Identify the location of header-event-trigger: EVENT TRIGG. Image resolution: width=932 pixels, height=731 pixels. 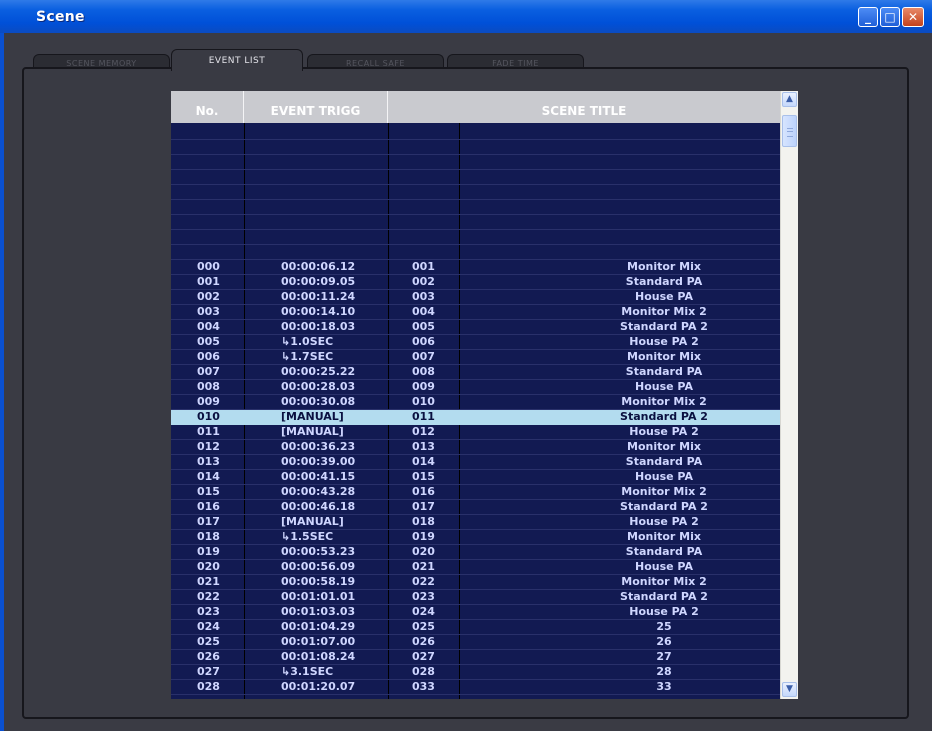
(316, 107).